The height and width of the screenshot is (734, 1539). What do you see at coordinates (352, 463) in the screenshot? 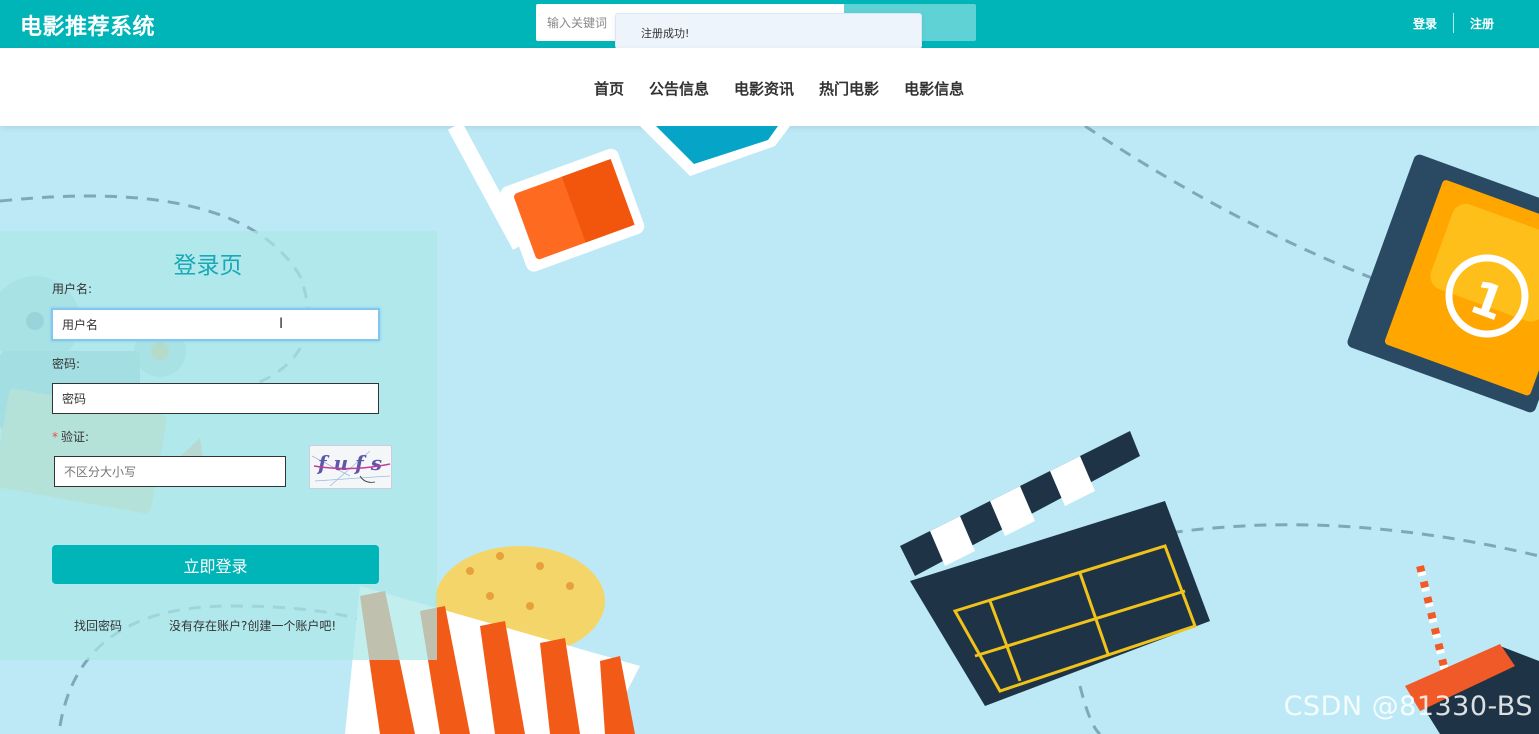
I see `captcha-text: fufs` at bounding box center [352, 463].